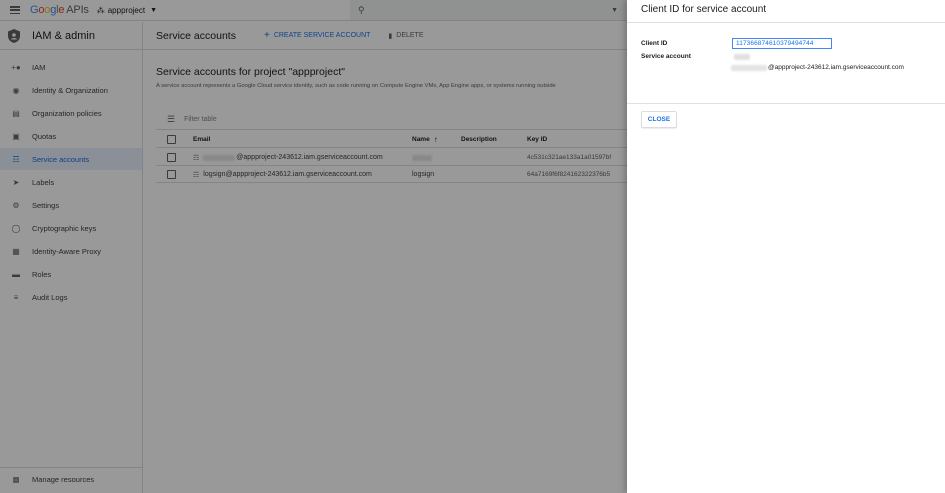 This screenshot has height=493, width=945. Describe the element at coordinates (666, 56) in the screenshot. I see `service-account-label: Service account` at that location.